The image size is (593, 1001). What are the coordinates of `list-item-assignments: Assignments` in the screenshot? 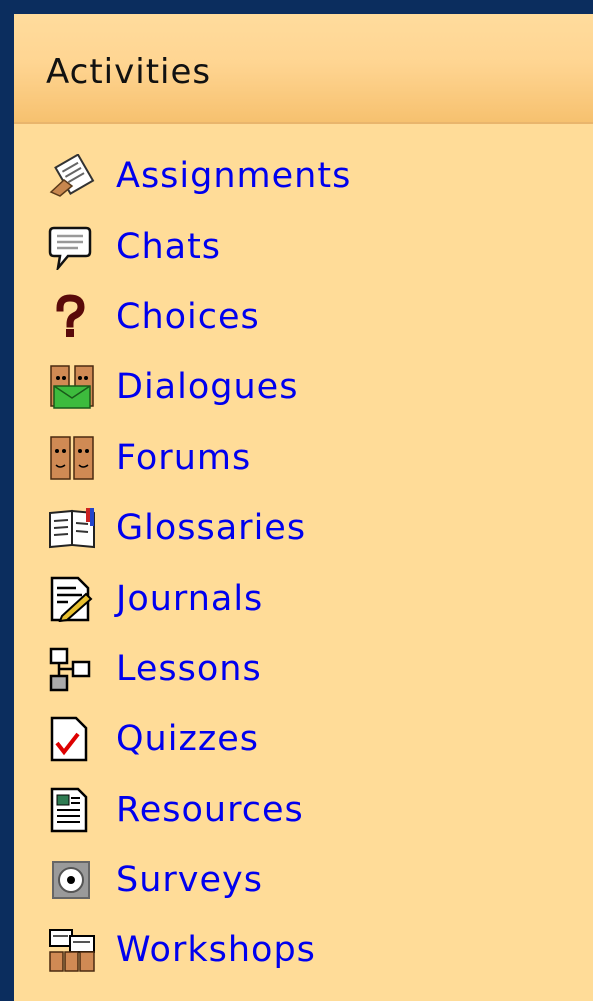 It's located at (182, 176).